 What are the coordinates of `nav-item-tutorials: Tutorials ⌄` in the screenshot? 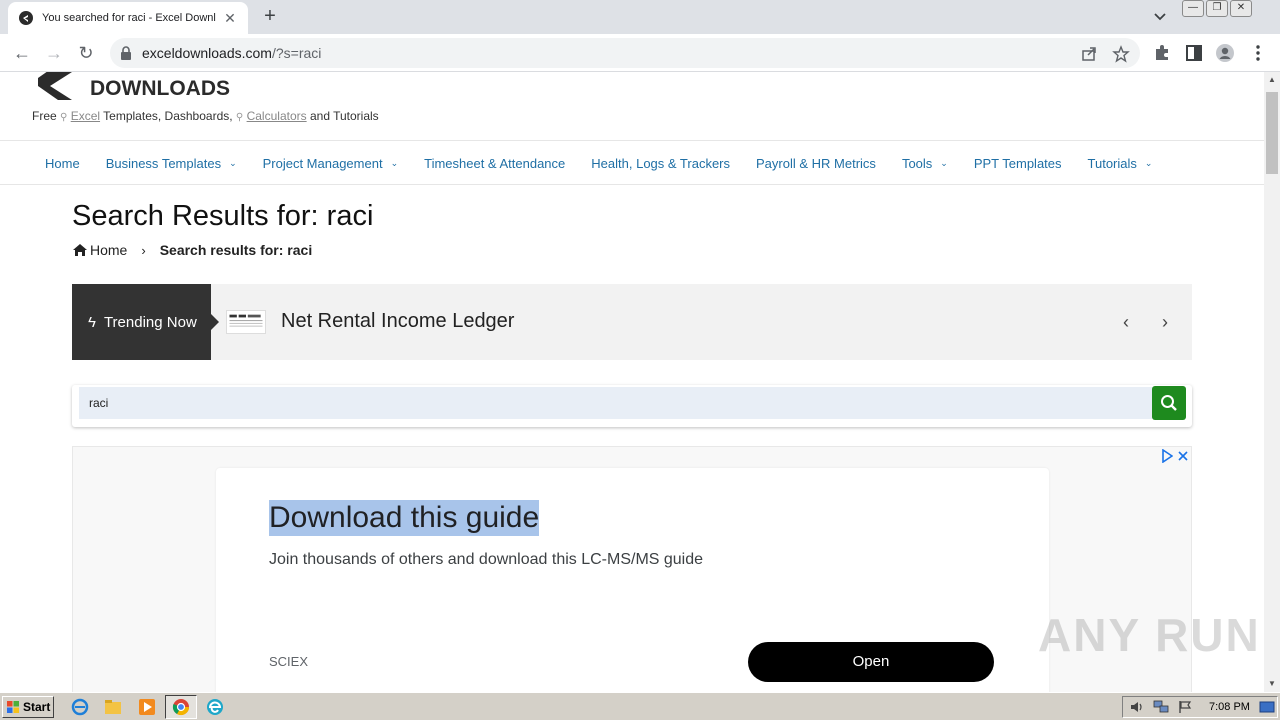 It's located at (1120, 163).